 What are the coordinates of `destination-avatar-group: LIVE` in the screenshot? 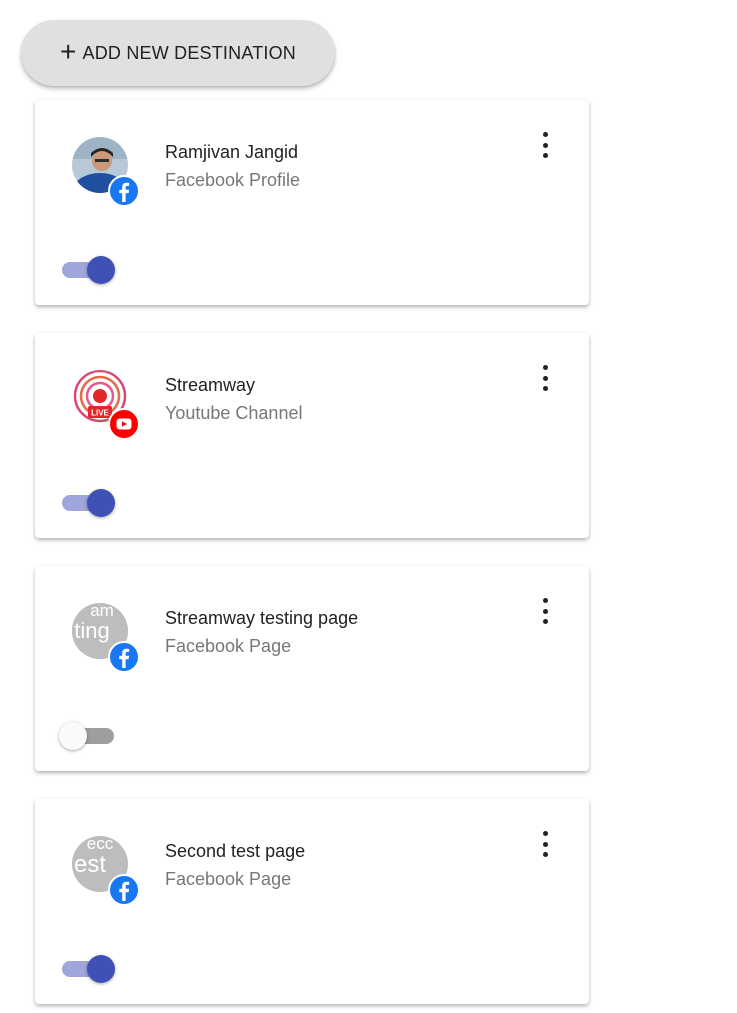 It's located at (107, 405).